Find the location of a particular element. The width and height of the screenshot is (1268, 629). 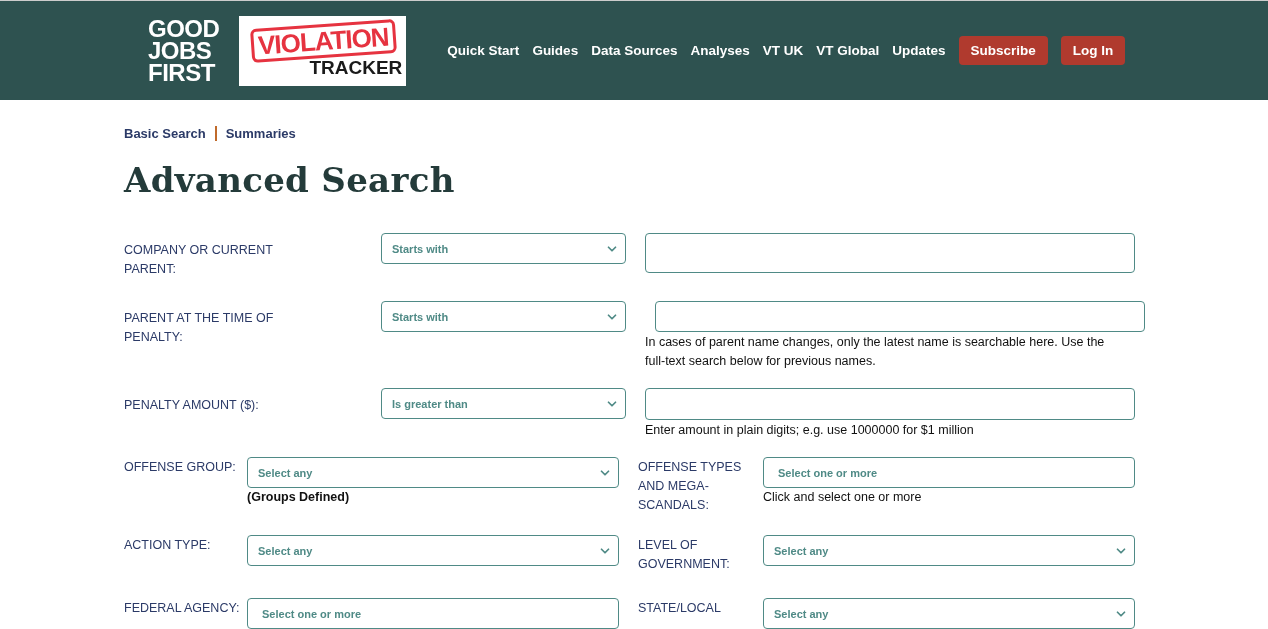

hint-text: In cases of parent name changes, only the latest name is searchable here. Use the full-text search below for previous names. is located at coordinates (875, 352).